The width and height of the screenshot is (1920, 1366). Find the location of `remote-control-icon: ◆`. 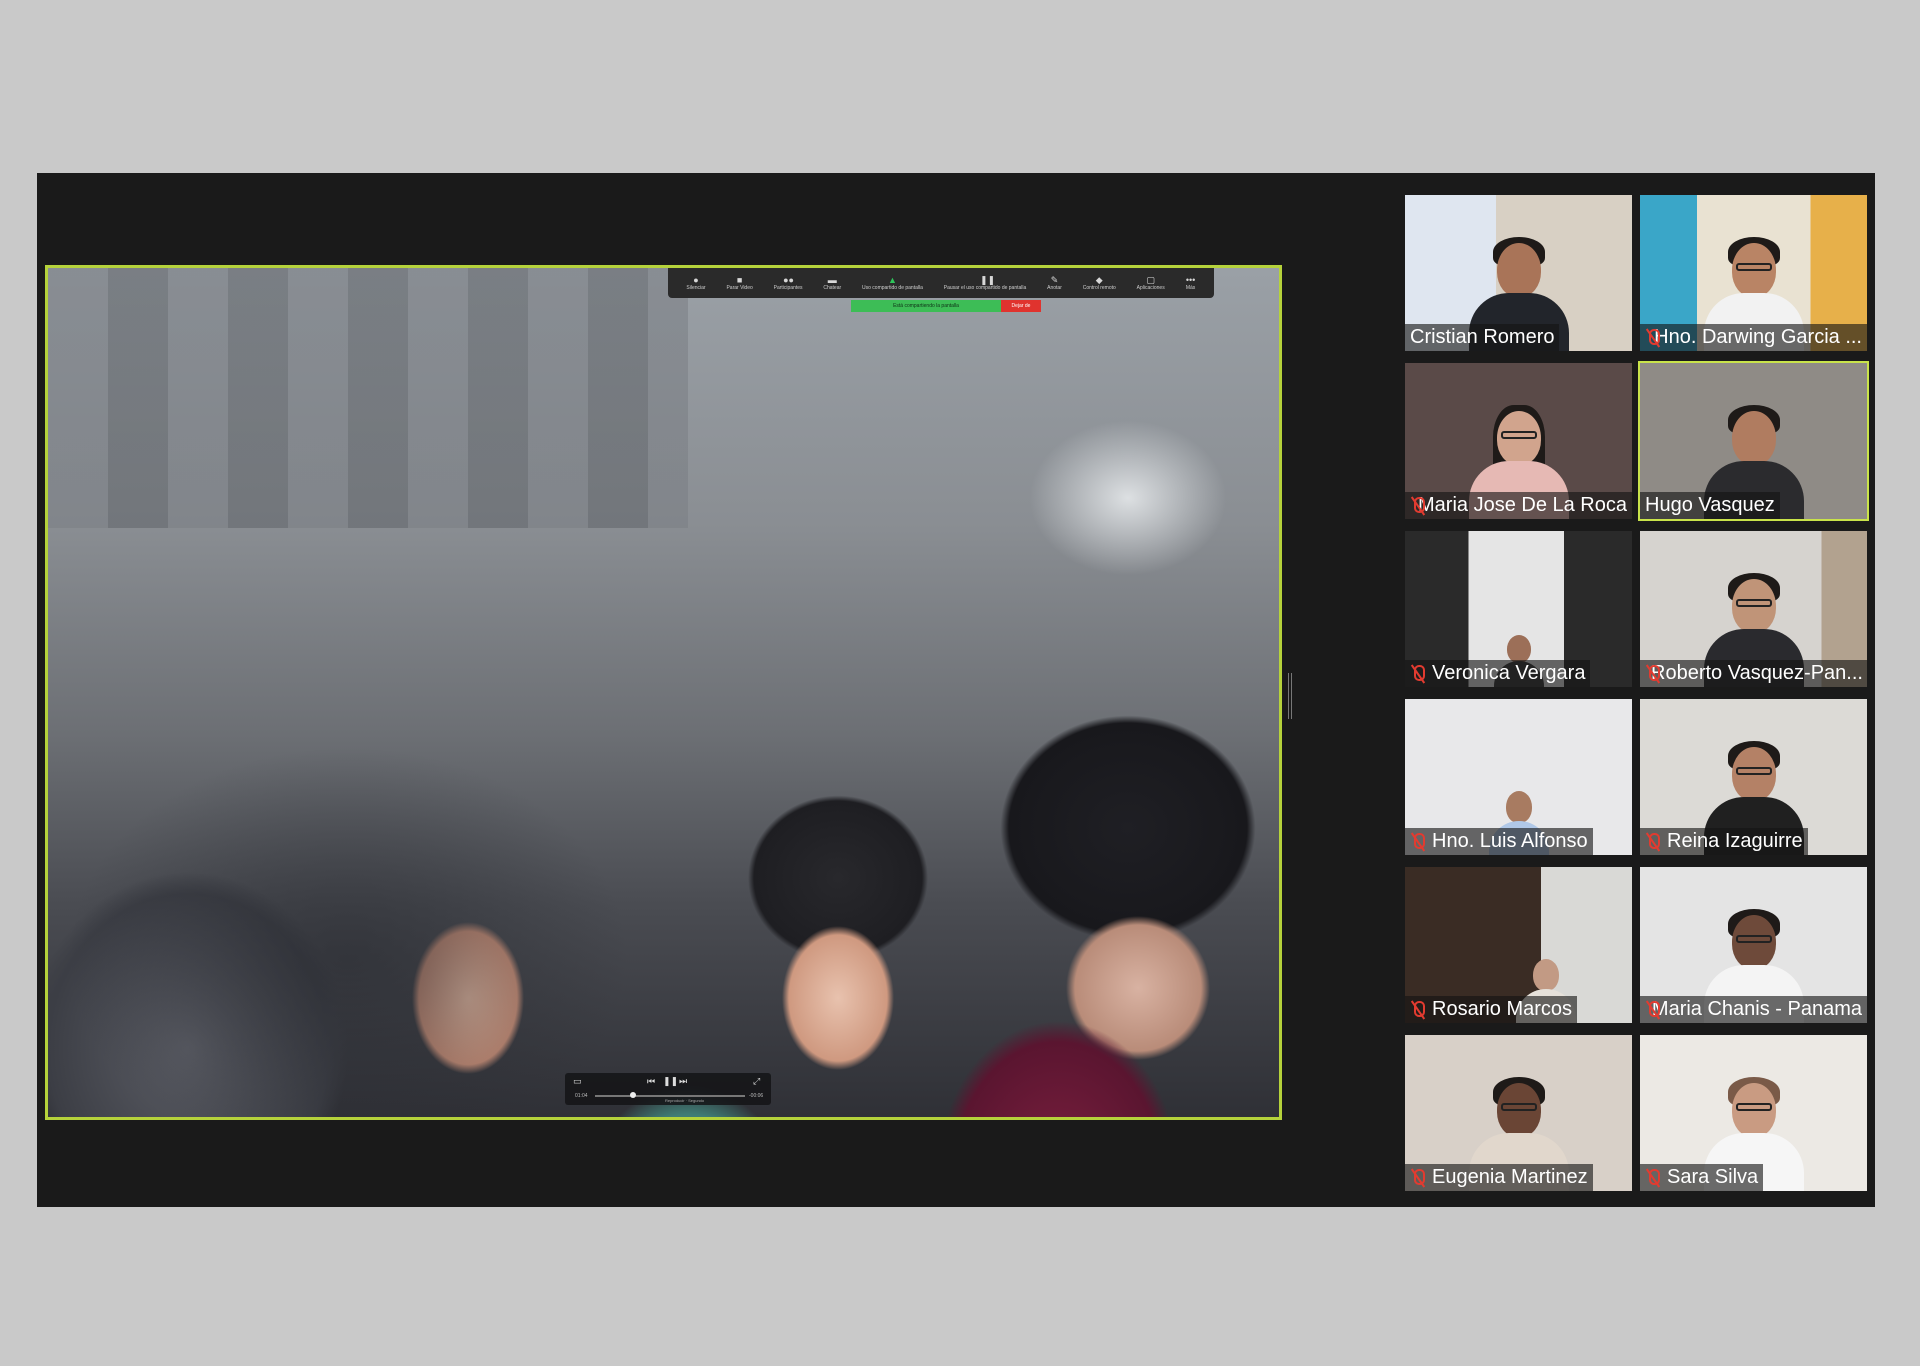

remote-control-icon: ◆ is located at coordinates (1099, 279).